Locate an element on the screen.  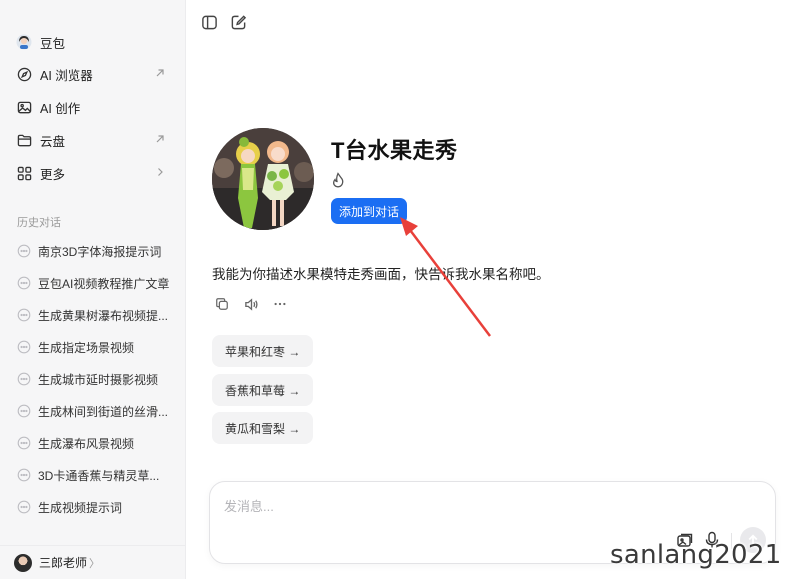
compass-icon is located at coordinates (24, 74).